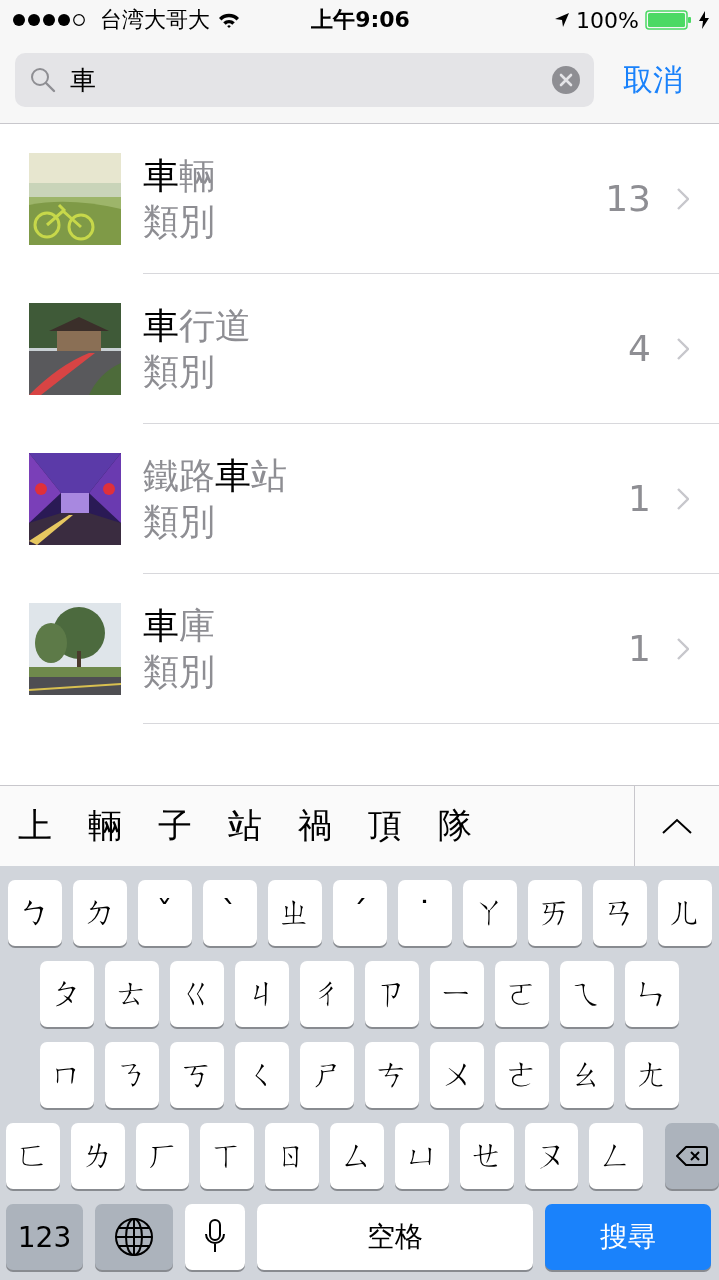 The width and height of the screenshot is (719, 1280). What do you see at coordinates (587, 1075) in the screenshot?
I see `keyboard-key: ㄠ` at bounding box center [587, 1075].